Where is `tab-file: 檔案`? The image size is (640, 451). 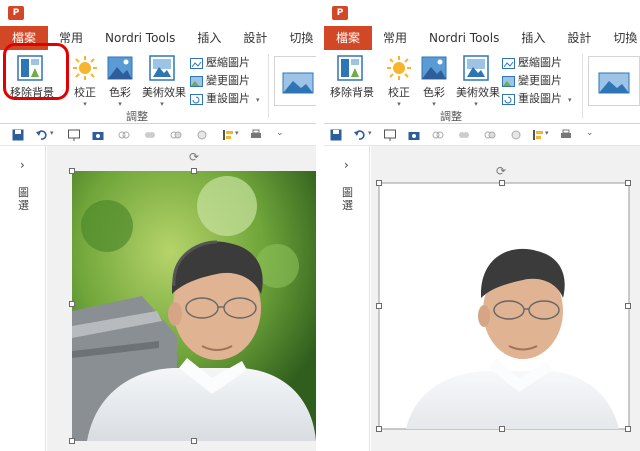
tab-file: 檔案 is located at coordinates (348, 38).